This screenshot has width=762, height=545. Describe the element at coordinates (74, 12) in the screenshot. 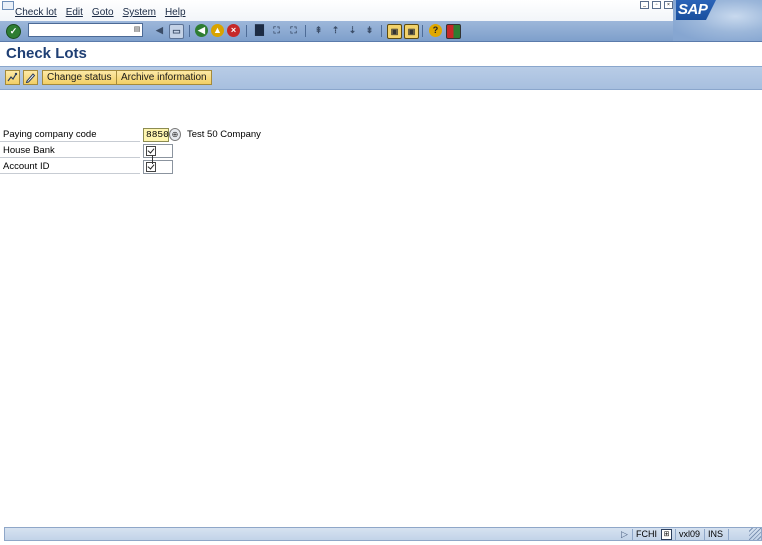

I see `menu-edit: Edit` at that location.